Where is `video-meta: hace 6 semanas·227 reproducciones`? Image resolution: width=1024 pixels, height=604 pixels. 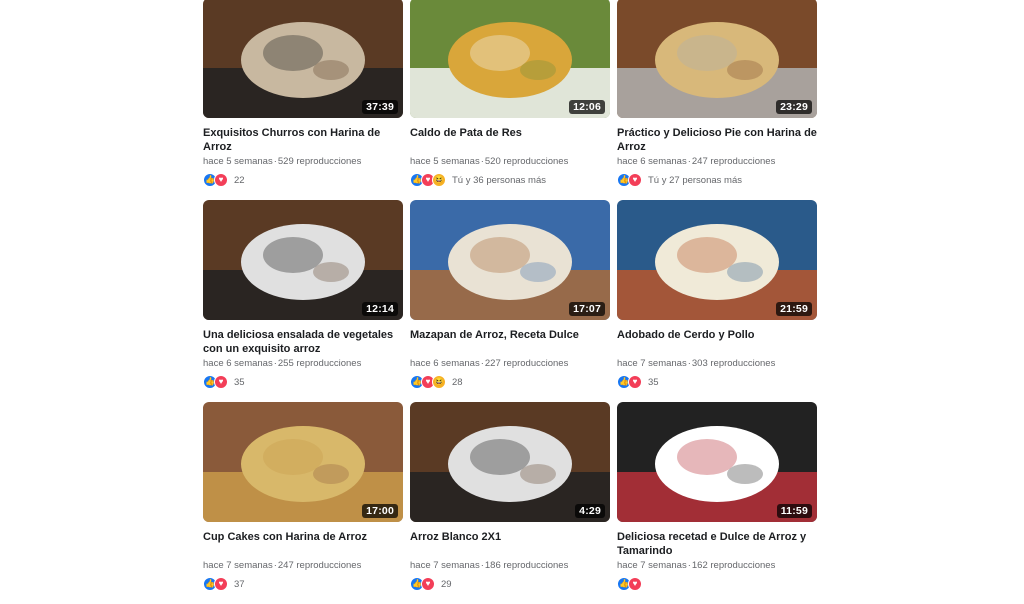 video-meta: hace 6 semanas·227 reproducciones is located at coordinates (510, 363).